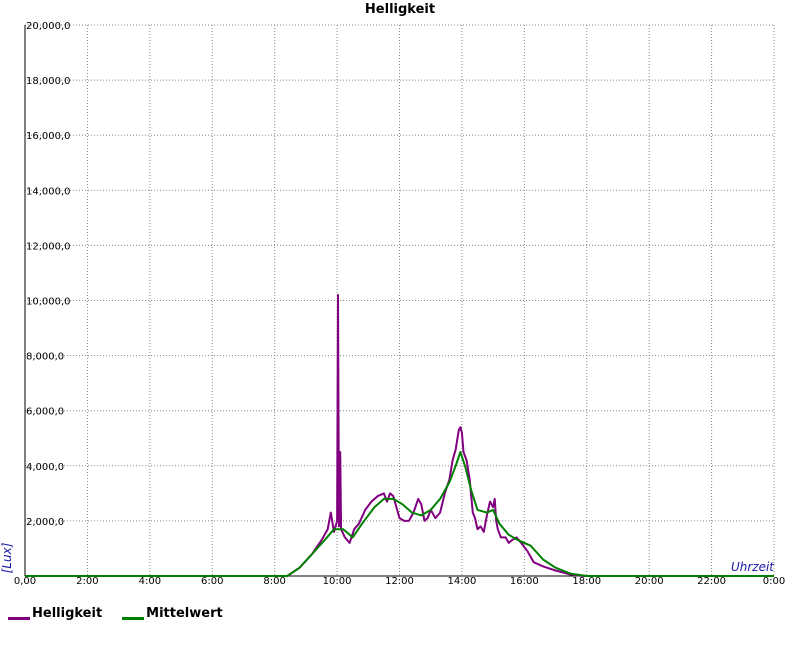 The width and height of the screenshot is (800, 654). I want to click on legend-label-mittelwert: Mittelwert, so click(184, 613).